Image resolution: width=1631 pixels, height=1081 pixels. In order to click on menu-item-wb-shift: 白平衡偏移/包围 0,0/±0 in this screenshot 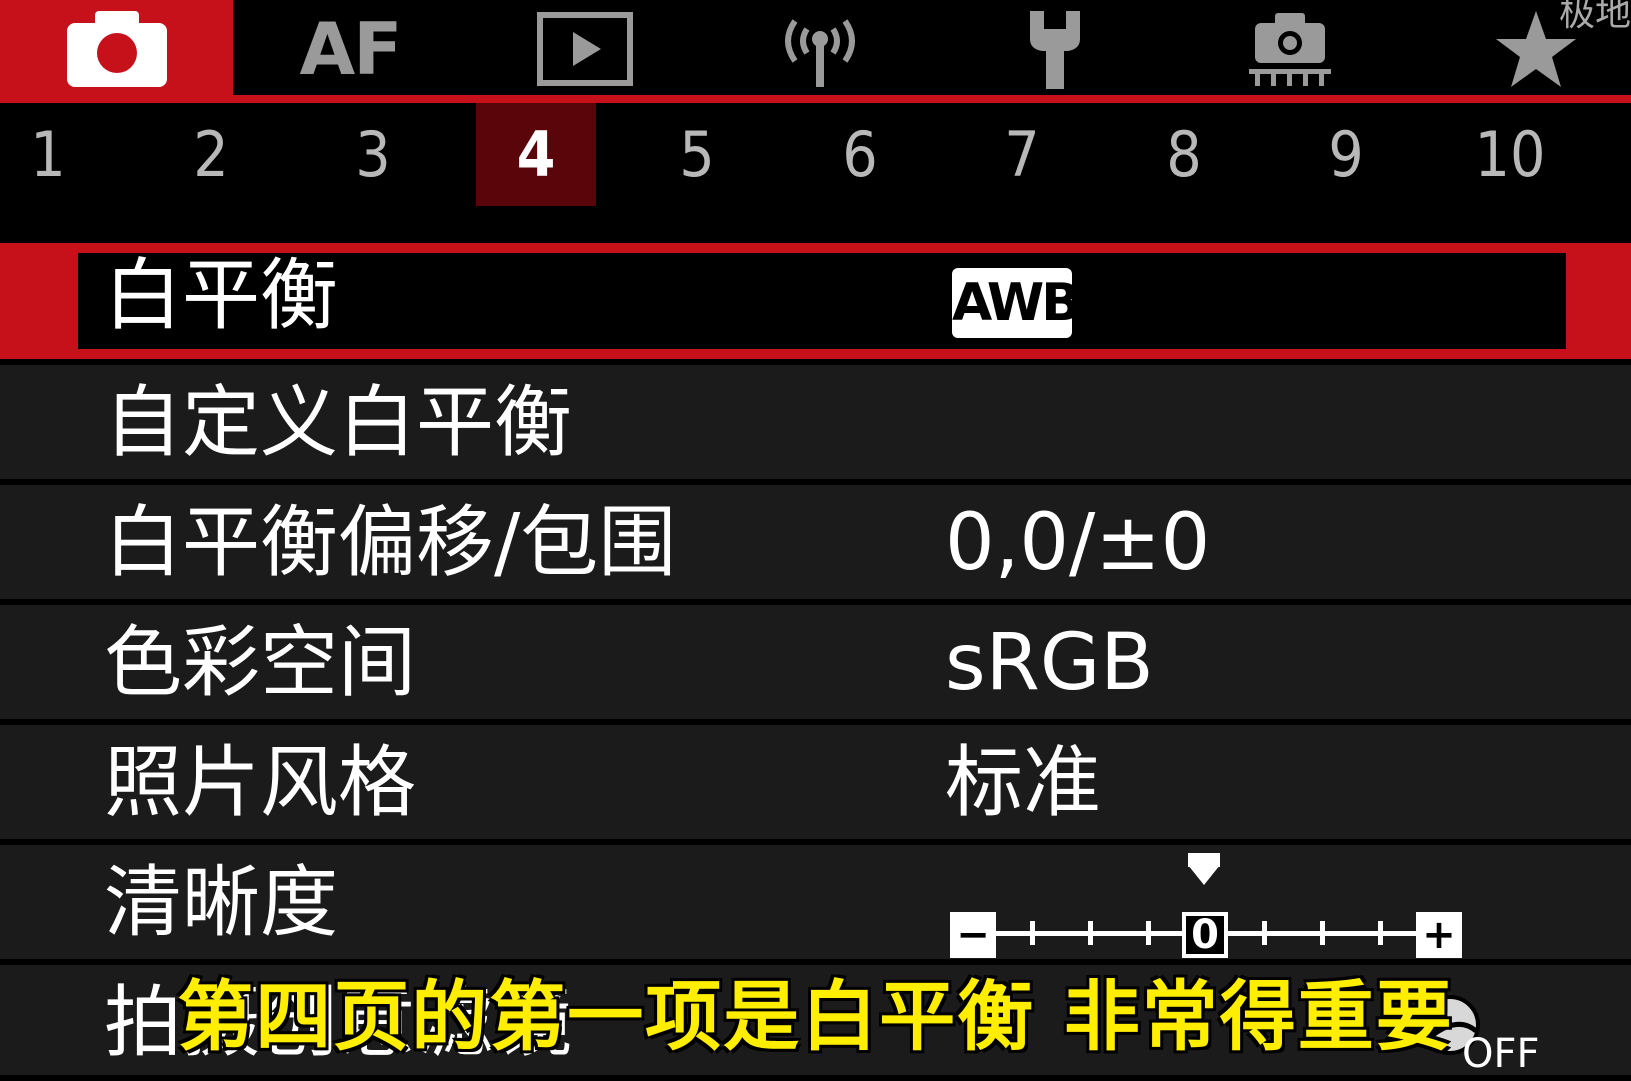, I will do `click(815, 542)`.